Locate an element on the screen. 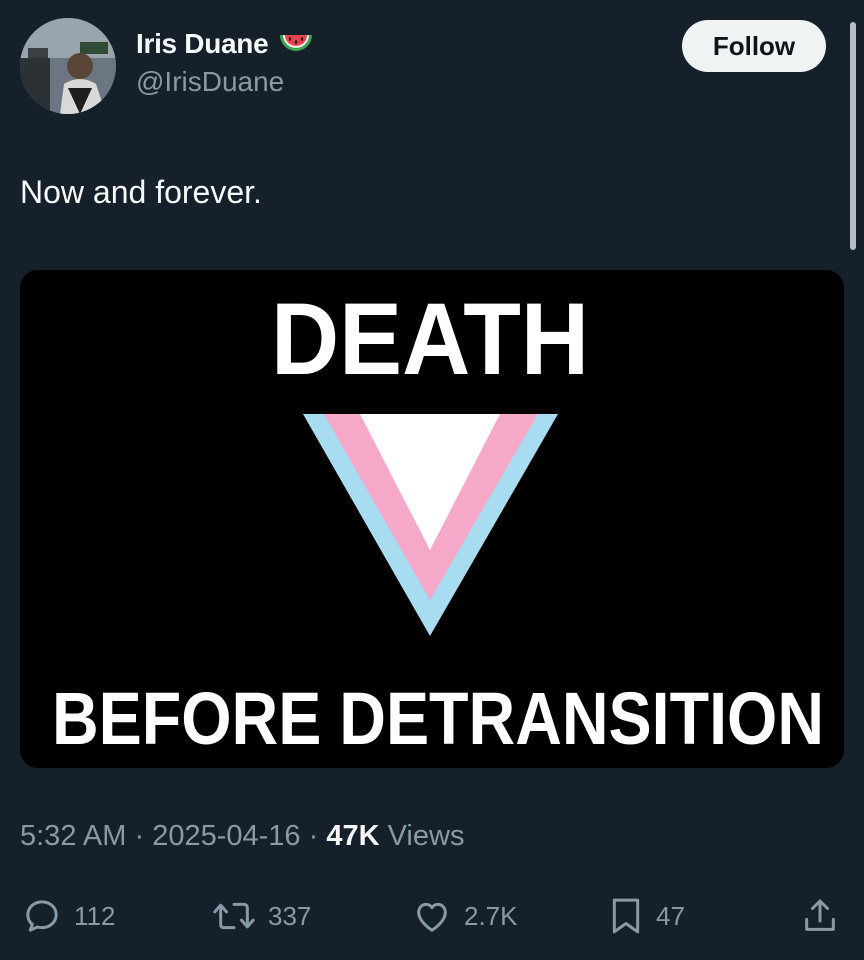 The height and width of the screenshot is (960, 864). tweet-meta: 5:32 AM · 2025-04-16 · 47K Views is located at coordinates (242, 836).